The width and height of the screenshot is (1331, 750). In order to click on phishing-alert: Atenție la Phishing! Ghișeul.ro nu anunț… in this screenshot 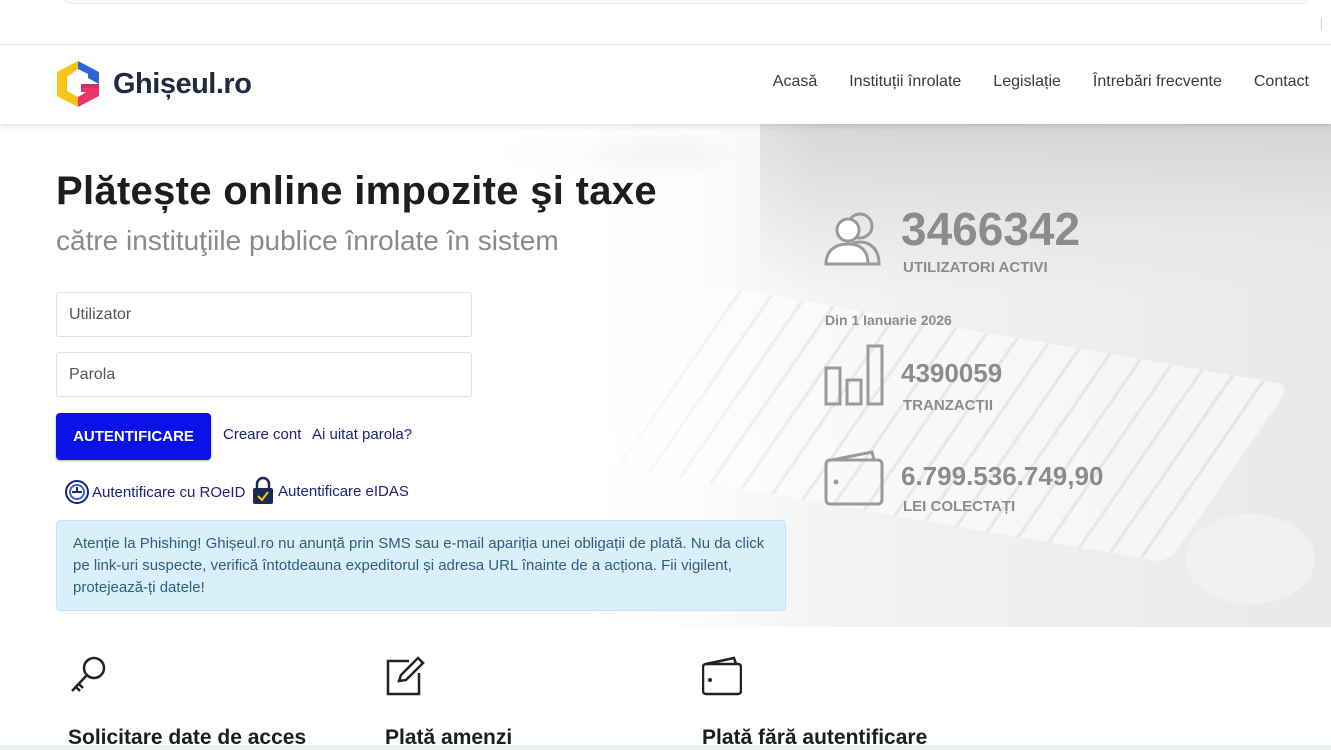, I will do `click(421, 565)`.